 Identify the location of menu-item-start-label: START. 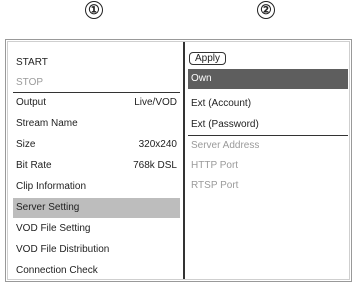
(32, 62).